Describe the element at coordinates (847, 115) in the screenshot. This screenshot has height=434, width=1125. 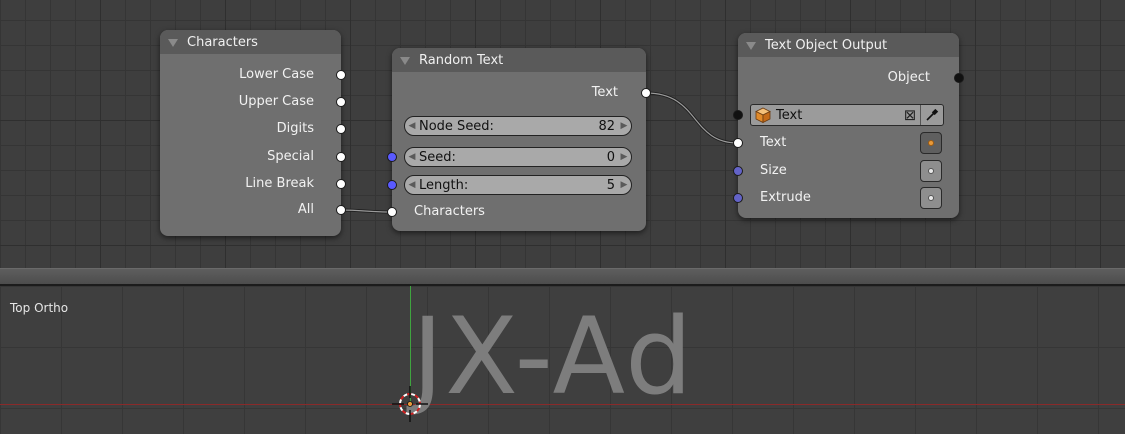
I see `object-selector-field: Text ⊠` at that location.